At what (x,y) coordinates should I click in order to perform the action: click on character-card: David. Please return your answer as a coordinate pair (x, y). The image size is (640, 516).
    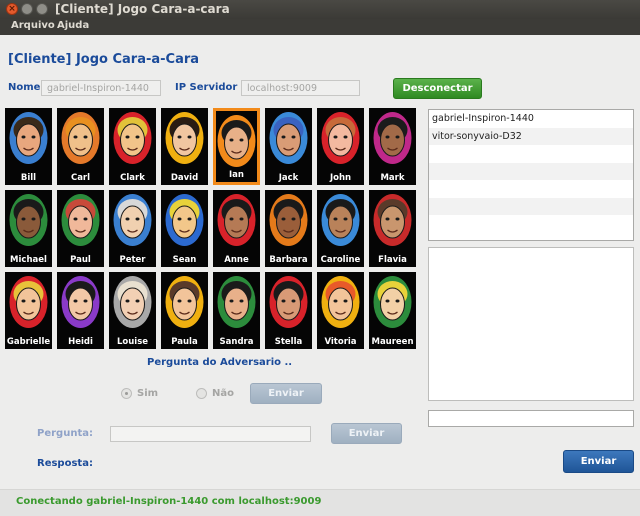
    Looking at the image, I should click on (184, 146).